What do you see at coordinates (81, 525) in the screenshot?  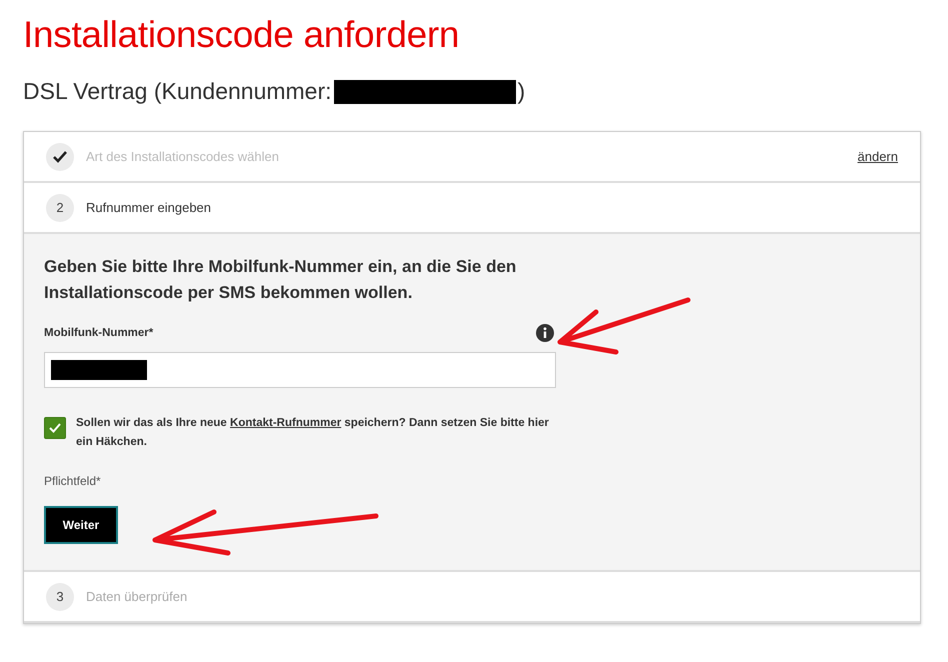 I see `continue-button: Weiter` at bounding box center [81, 525].